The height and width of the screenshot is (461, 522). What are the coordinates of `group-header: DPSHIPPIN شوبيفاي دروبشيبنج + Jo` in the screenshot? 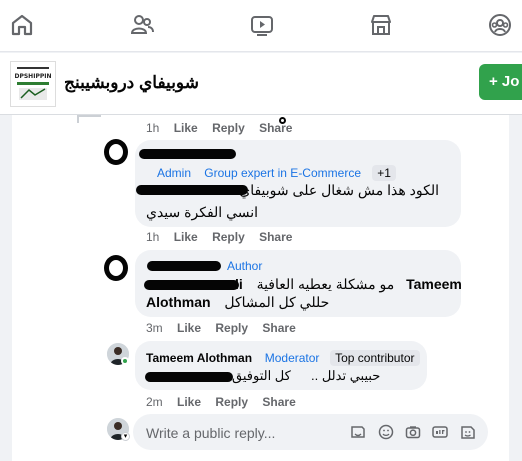 It's located at (261, 84).